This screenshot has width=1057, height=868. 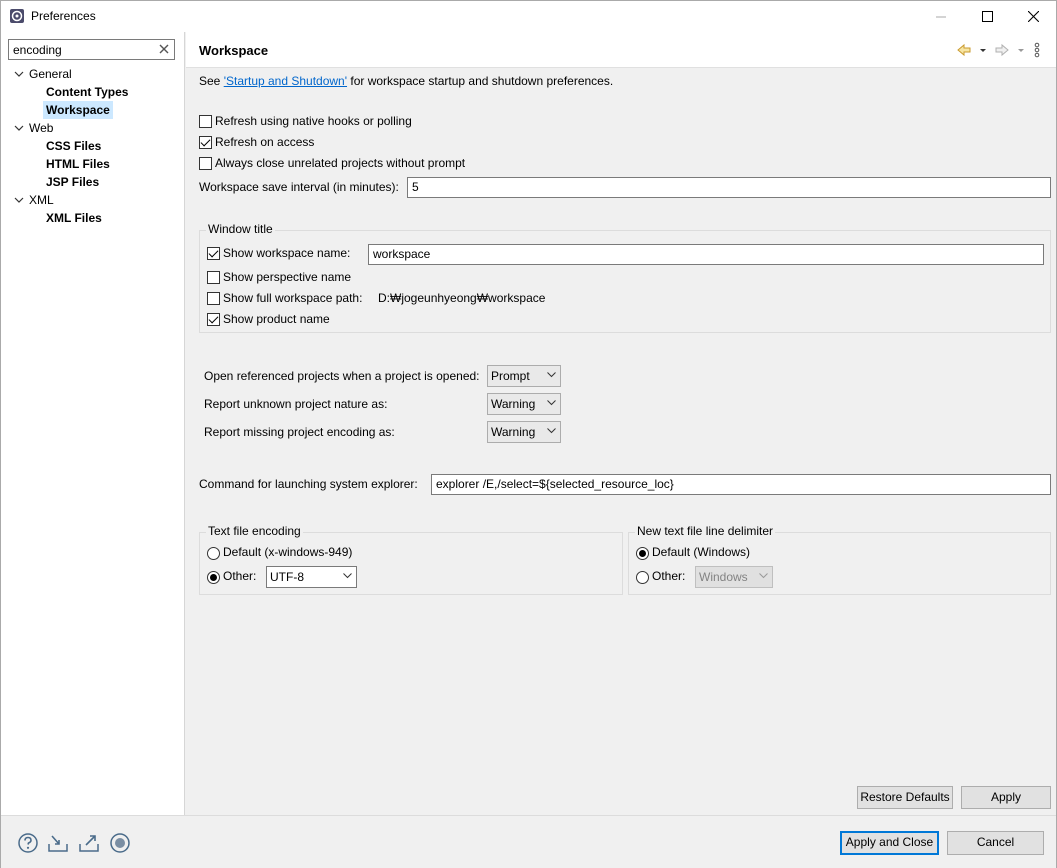 What do you see at coordinates (510, 376) in the screenshot?
I see `open-referenced-value: Prompt` at bounding box center [510, 376].